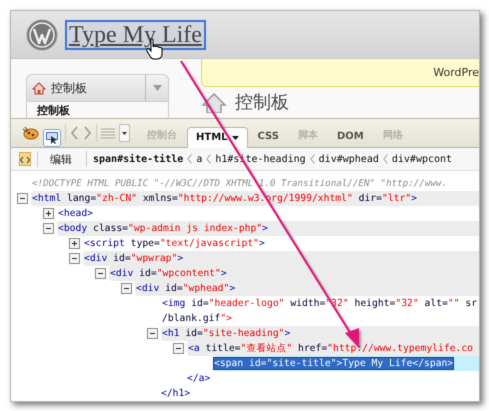 The width and height of the screenshot is (489, 411). I want to click on breadcrumb-link: div#wpcont, so click(422, 159).